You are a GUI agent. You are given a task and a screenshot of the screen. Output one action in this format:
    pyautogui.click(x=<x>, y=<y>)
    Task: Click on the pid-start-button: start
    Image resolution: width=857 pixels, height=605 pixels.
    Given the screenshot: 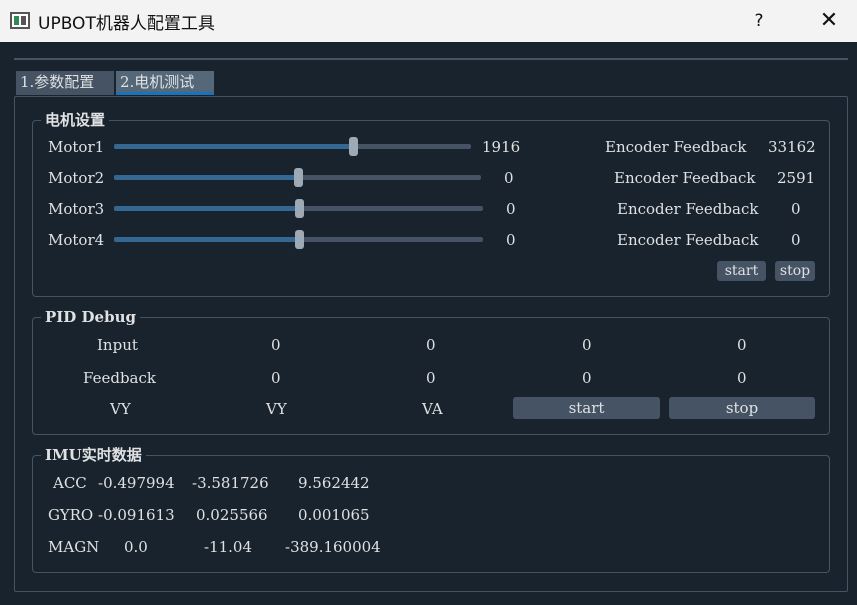 What is the action you would take?
    pyautogui.click(x=586, y=408)
    